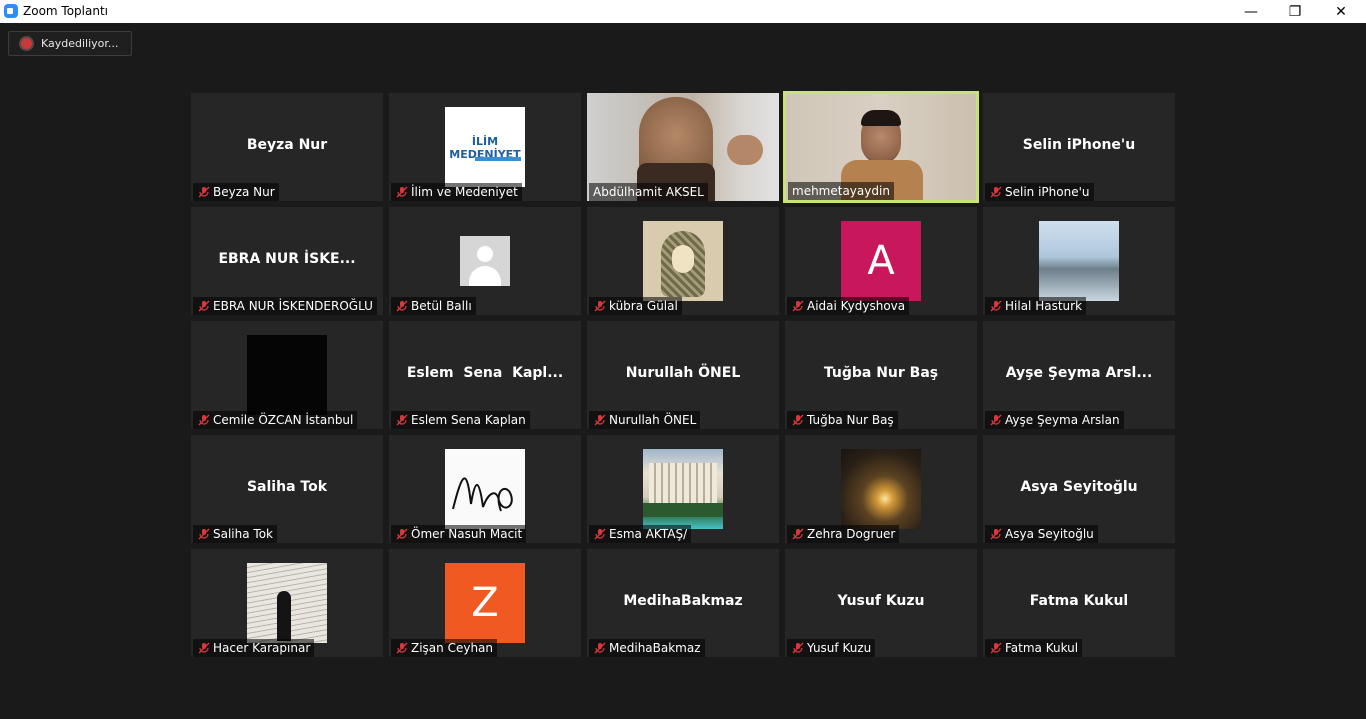  Describe the element at coordinates (643, 306) in the screenshot. I see `participant-name: kübra Gülal` at that location.